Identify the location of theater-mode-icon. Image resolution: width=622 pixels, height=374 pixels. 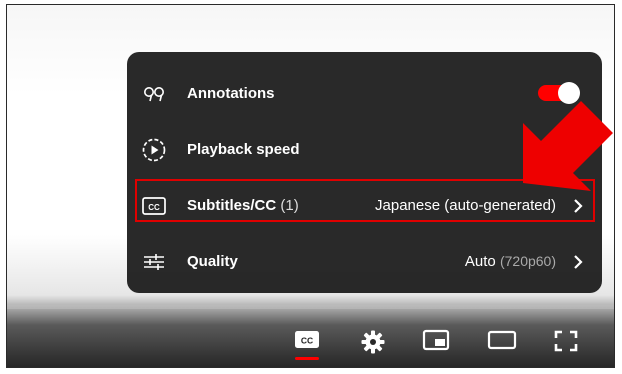
(502, 340).